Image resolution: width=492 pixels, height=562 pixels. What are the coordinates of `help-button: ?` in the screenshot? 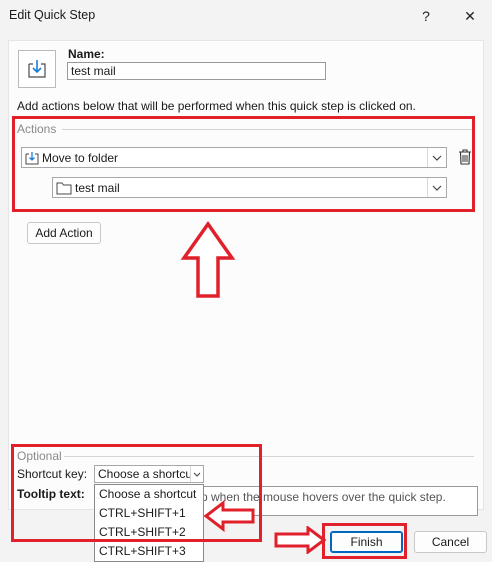 It's located at (426, 16).